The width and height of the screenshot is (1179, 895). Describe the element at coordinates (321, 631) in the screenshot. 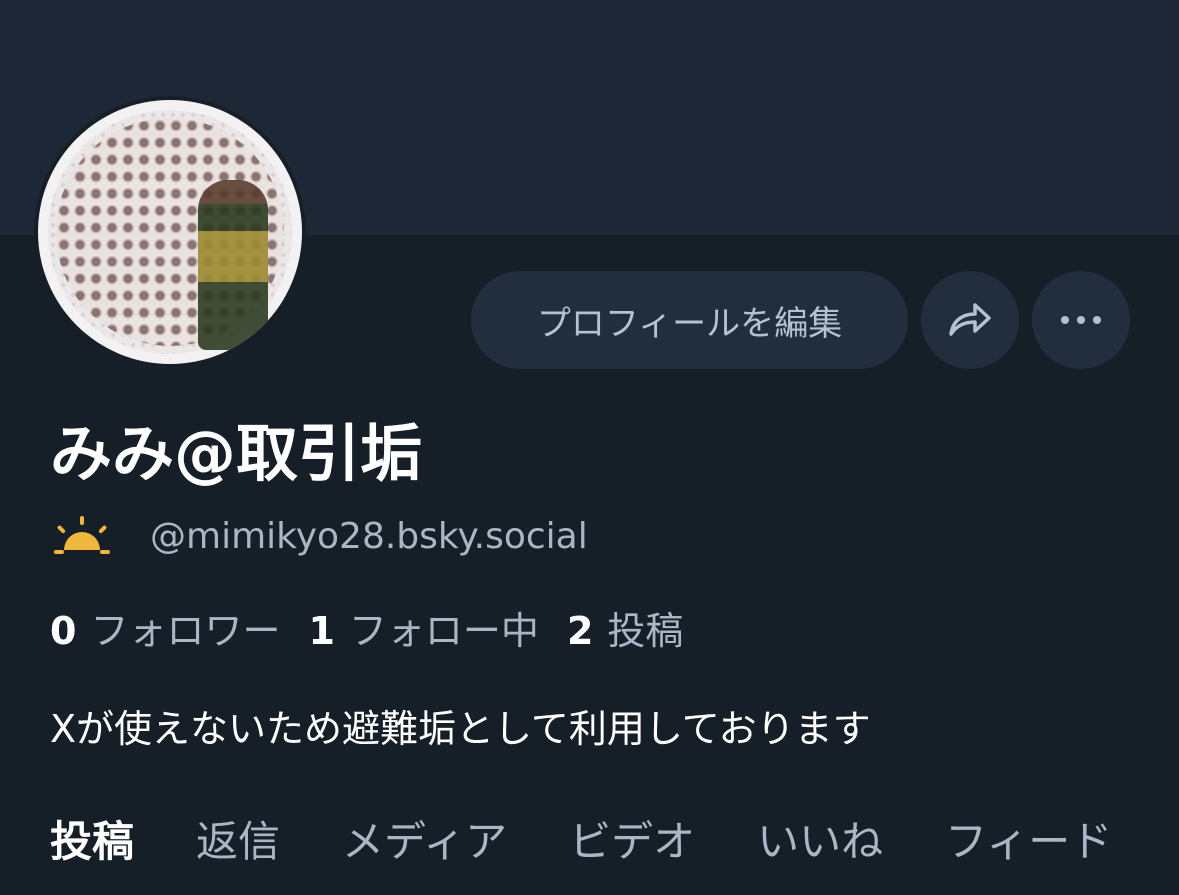

I see `following-count: 1` at that location.